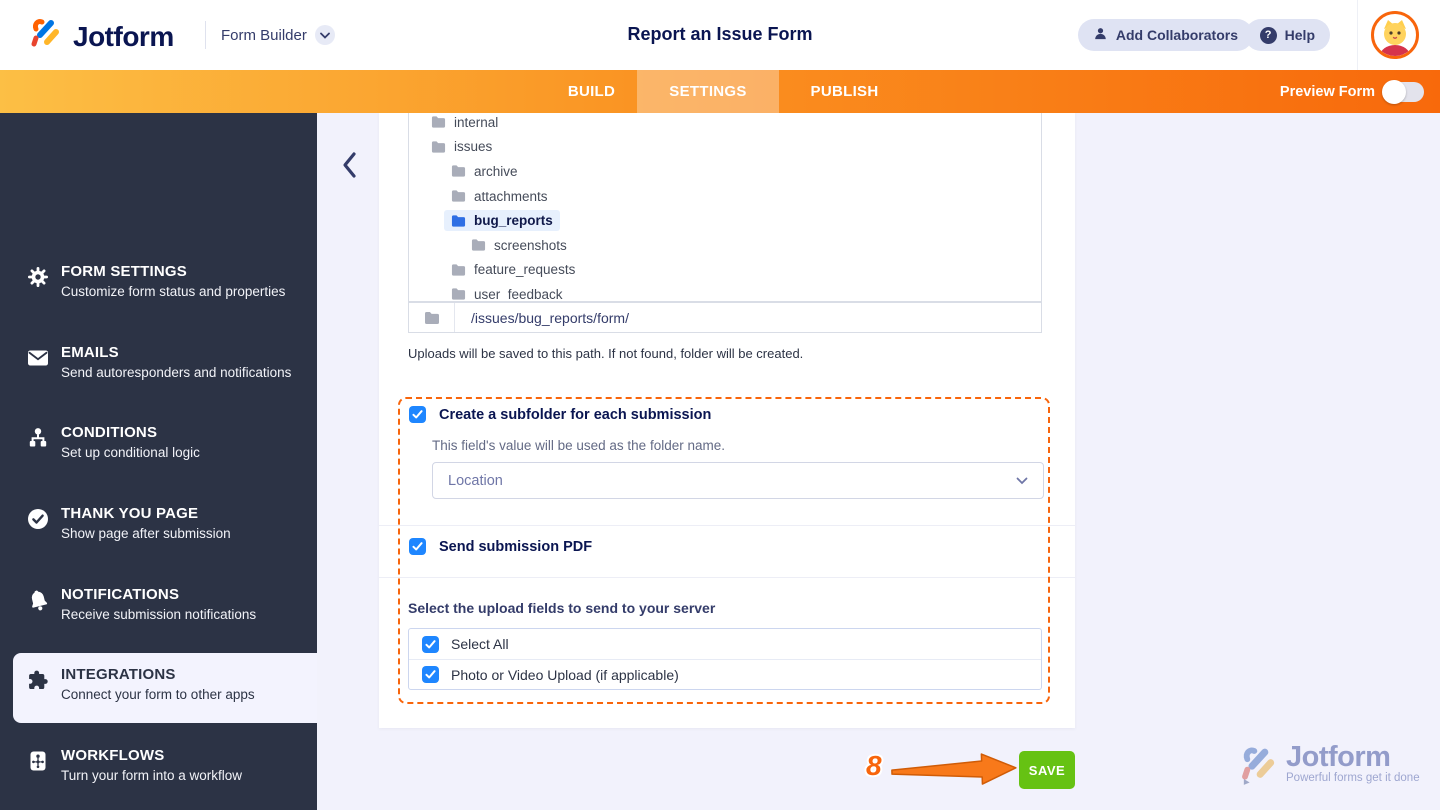  Describe the element at coordinates (458, 221) in the screenshot. I see `folder-icon-selected` at that location.